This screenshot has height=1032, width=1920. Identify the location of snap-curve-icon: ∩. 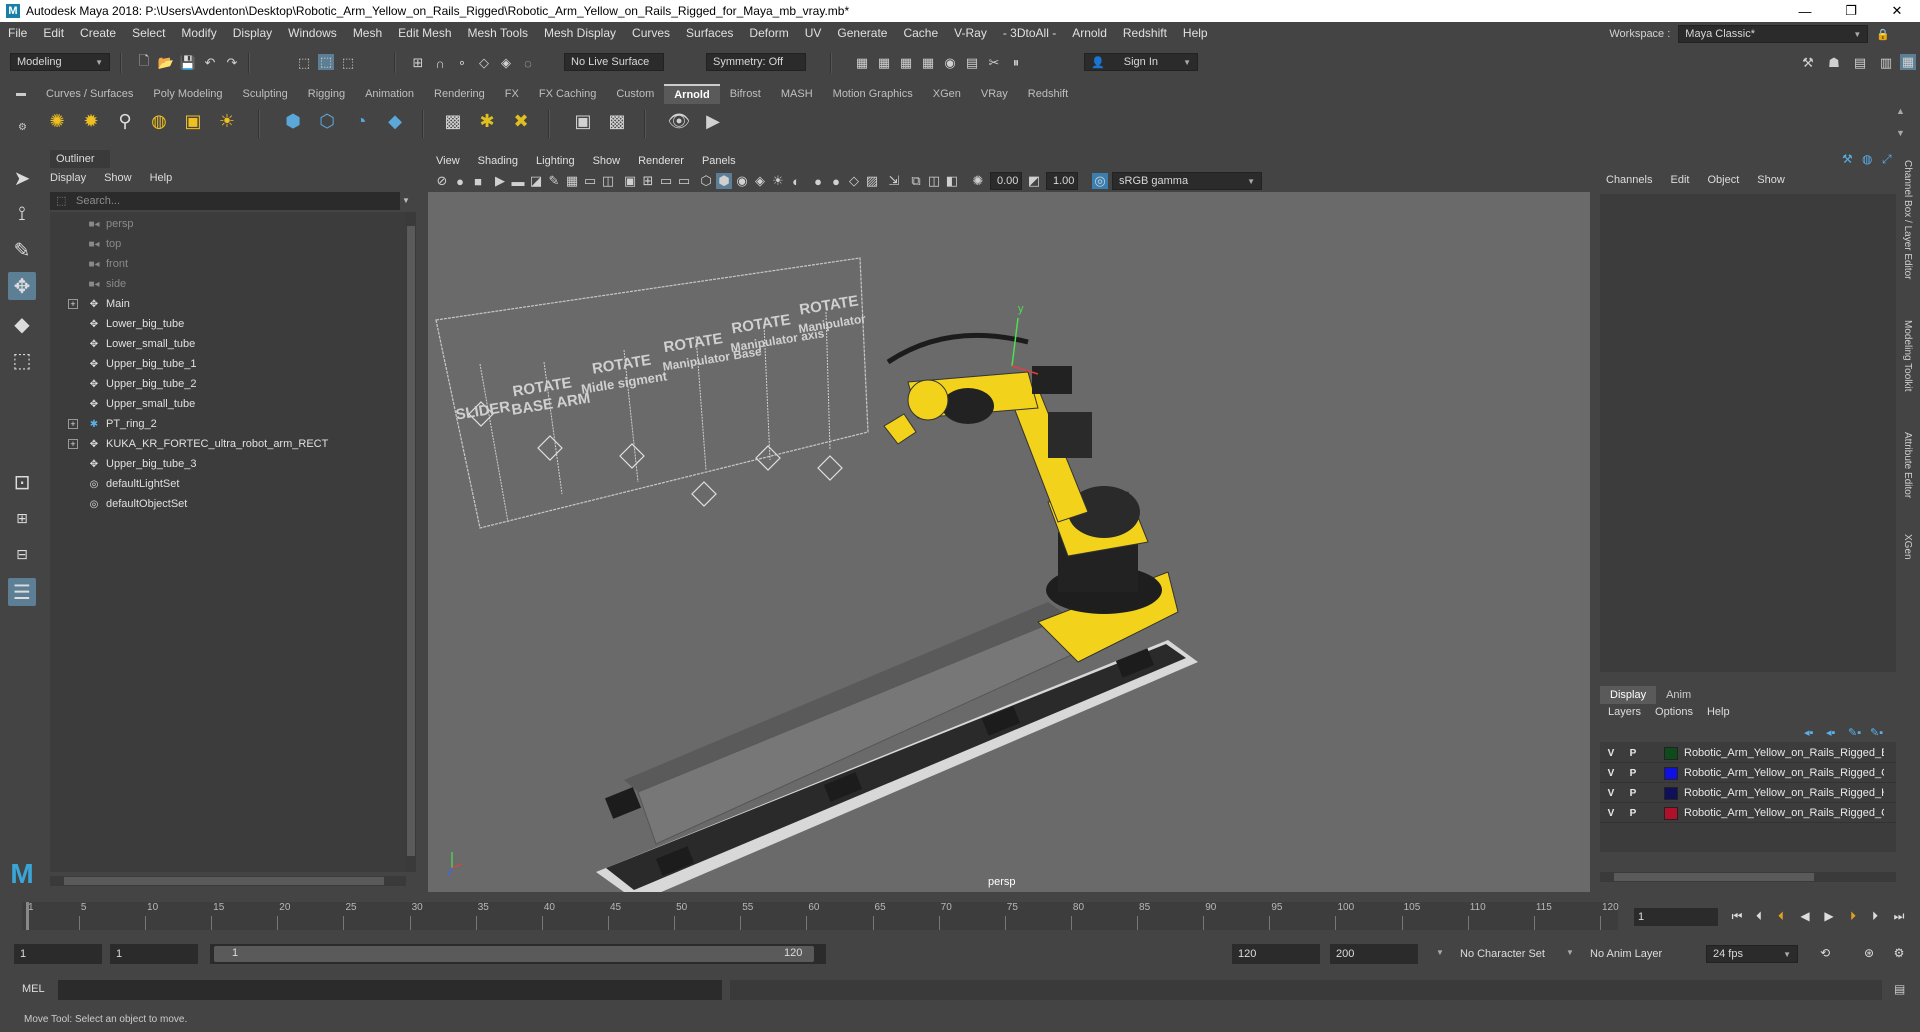
(440, 63).